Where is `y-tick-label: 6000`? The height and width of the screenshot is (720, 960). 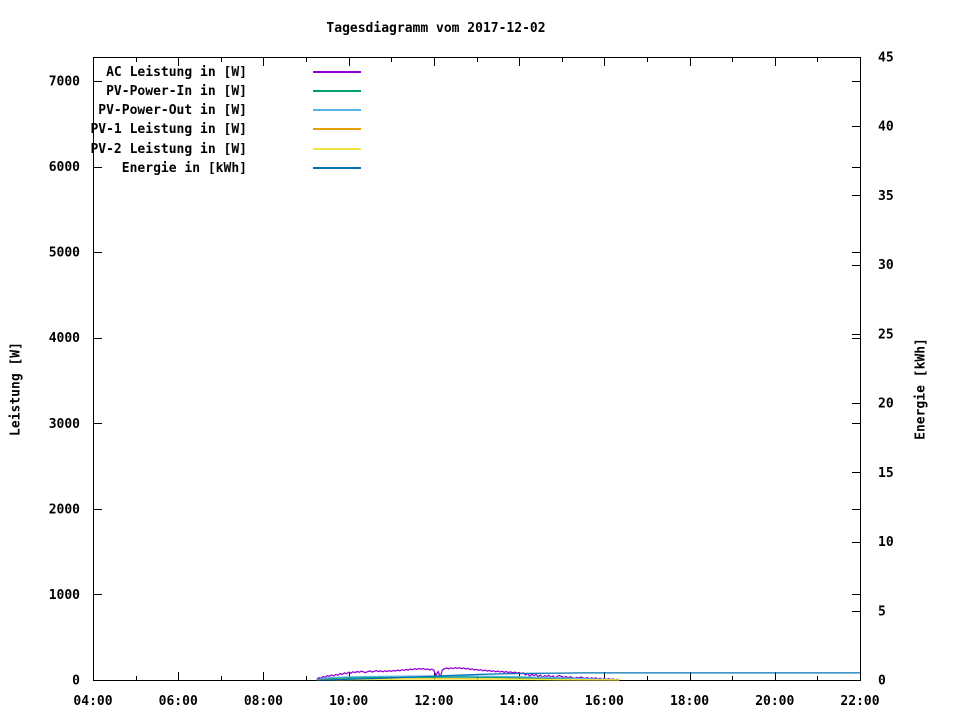
y-tick-label: 6000 is located at coordinates (64, 167).